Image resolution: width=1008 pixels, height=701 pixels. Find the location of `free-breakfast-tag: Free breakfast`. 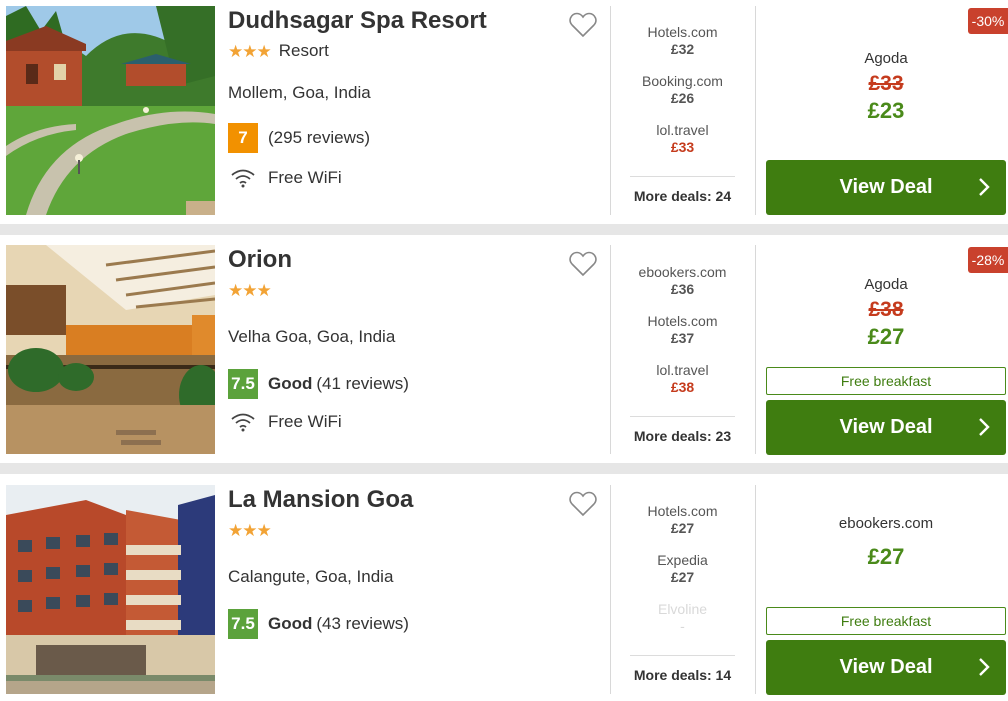

free-breakfast-tag: Free breakfast is located at coordinates (886, 621).